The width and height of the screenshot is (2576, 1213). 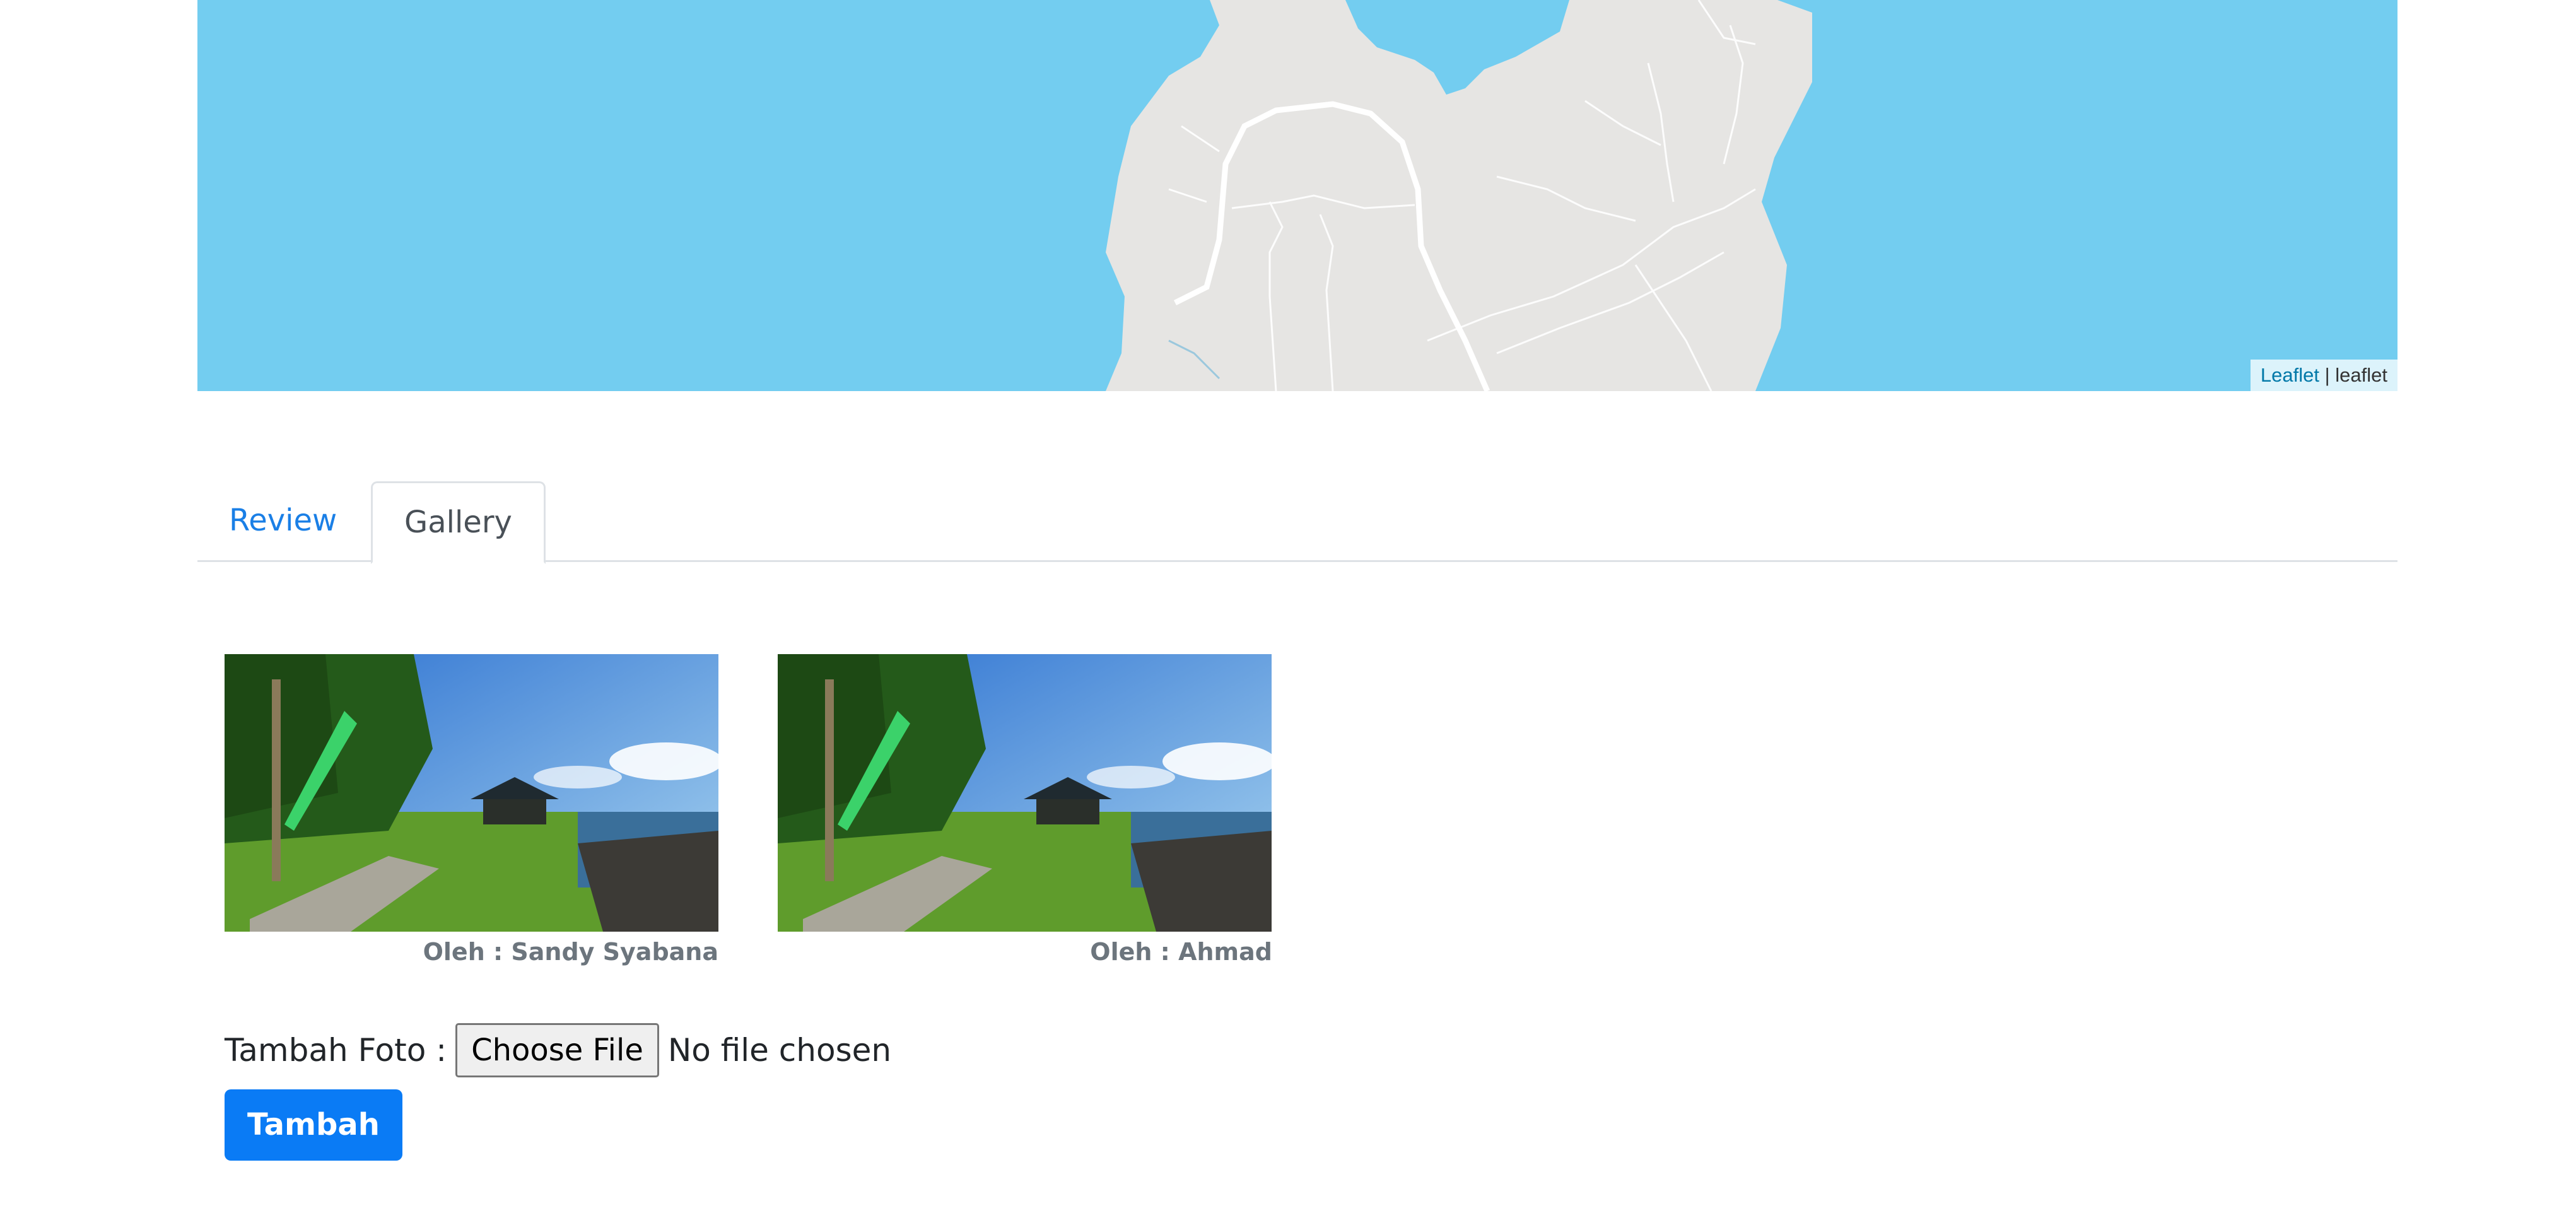 I want to click on add-photo-button: Tambah, so click(x=313, y=1125).